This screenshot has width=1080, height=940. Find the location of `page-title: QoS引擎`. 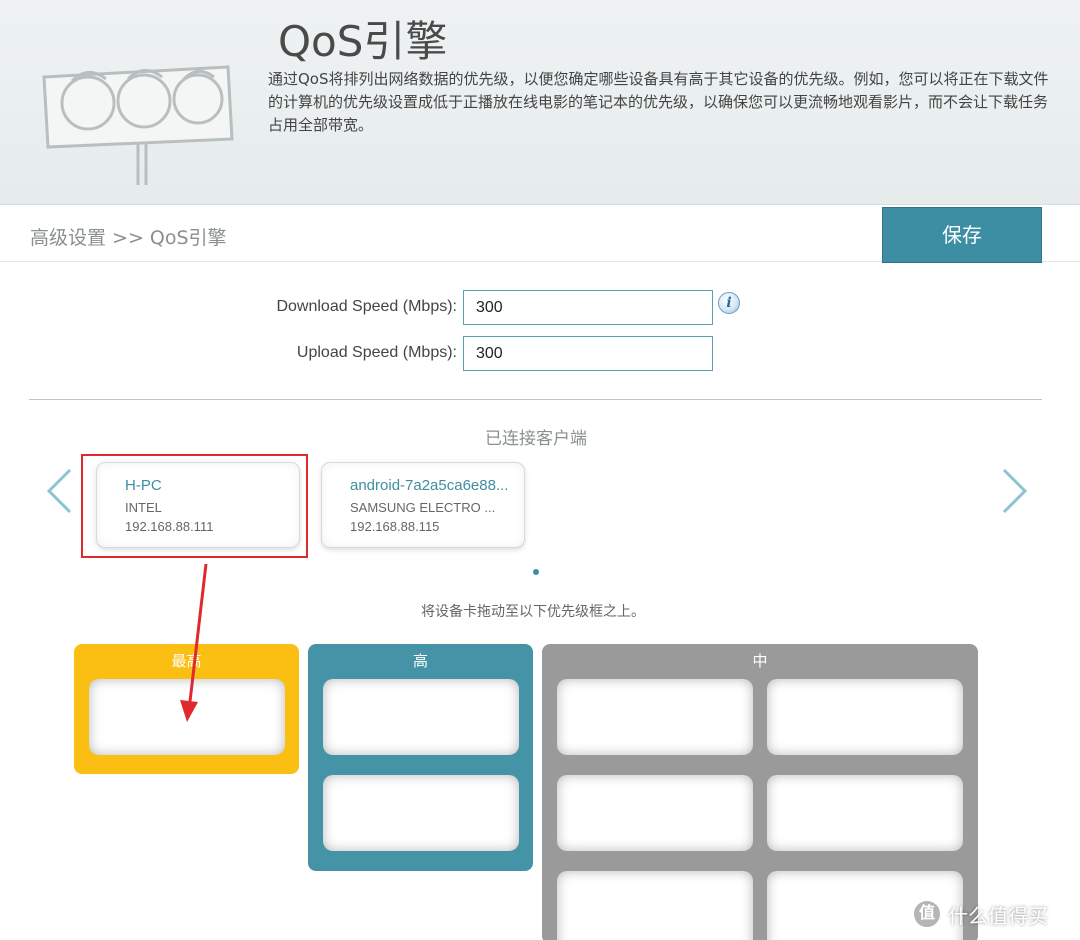

page-title: QoS引擎 is located at coordinates (363, 41).